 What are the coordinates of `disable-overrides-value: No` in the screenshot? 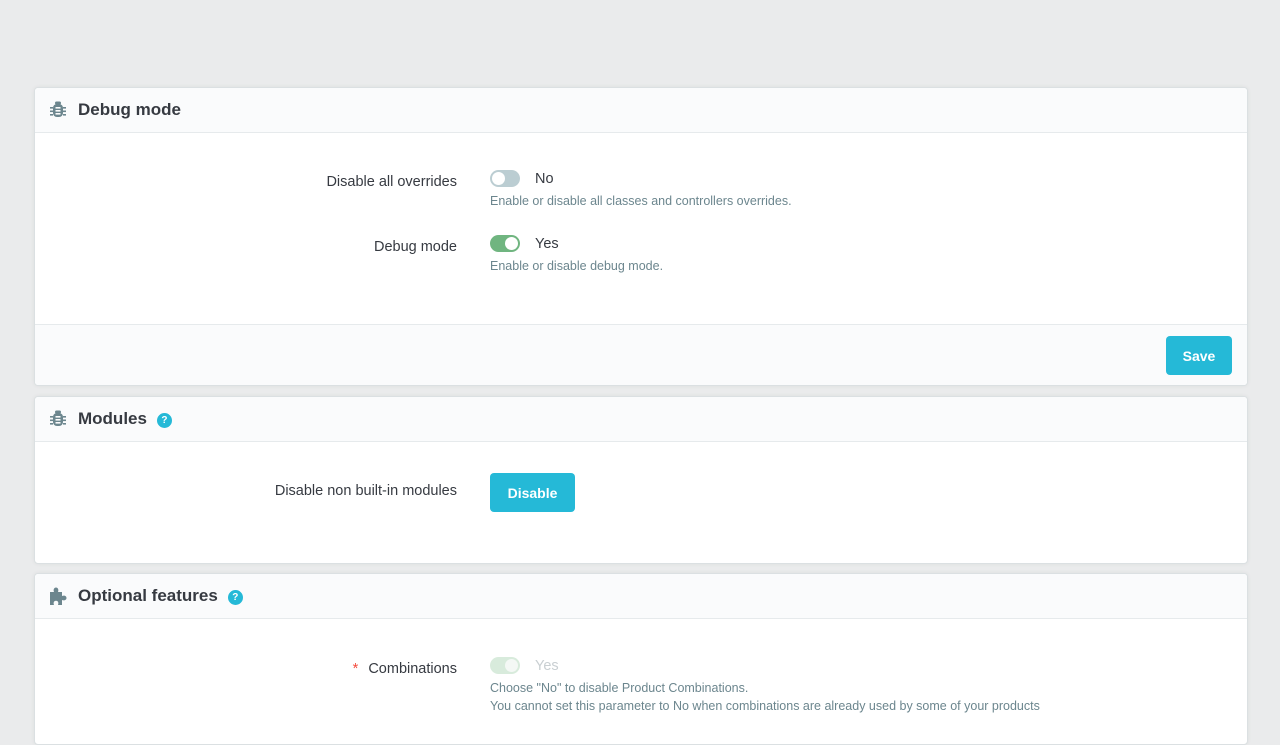 It's located at (544, 179).